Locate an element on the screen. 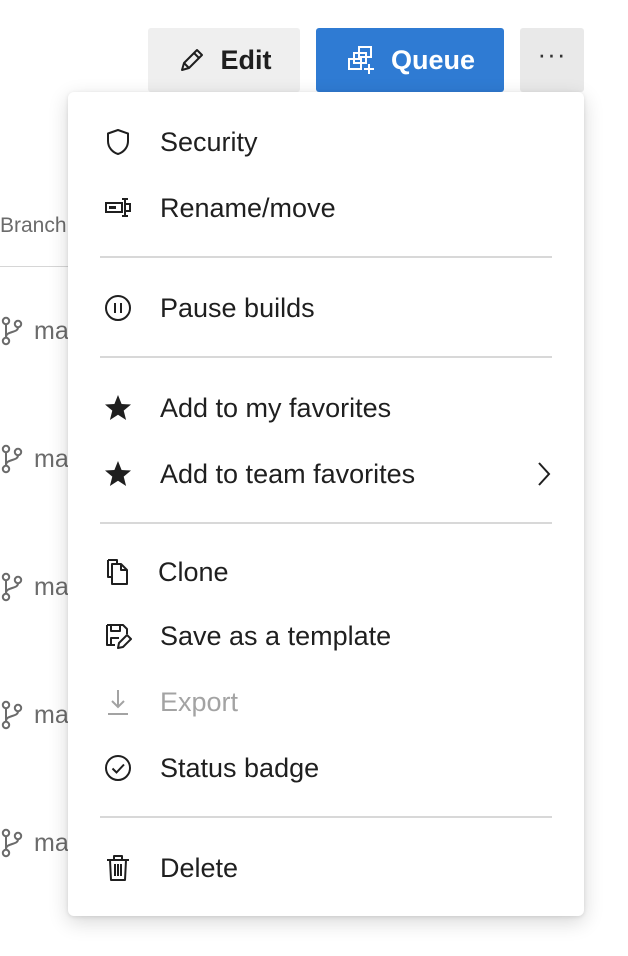 The image size is (628, 956). menu-item-label: Security is located at coordinates (209, 141).